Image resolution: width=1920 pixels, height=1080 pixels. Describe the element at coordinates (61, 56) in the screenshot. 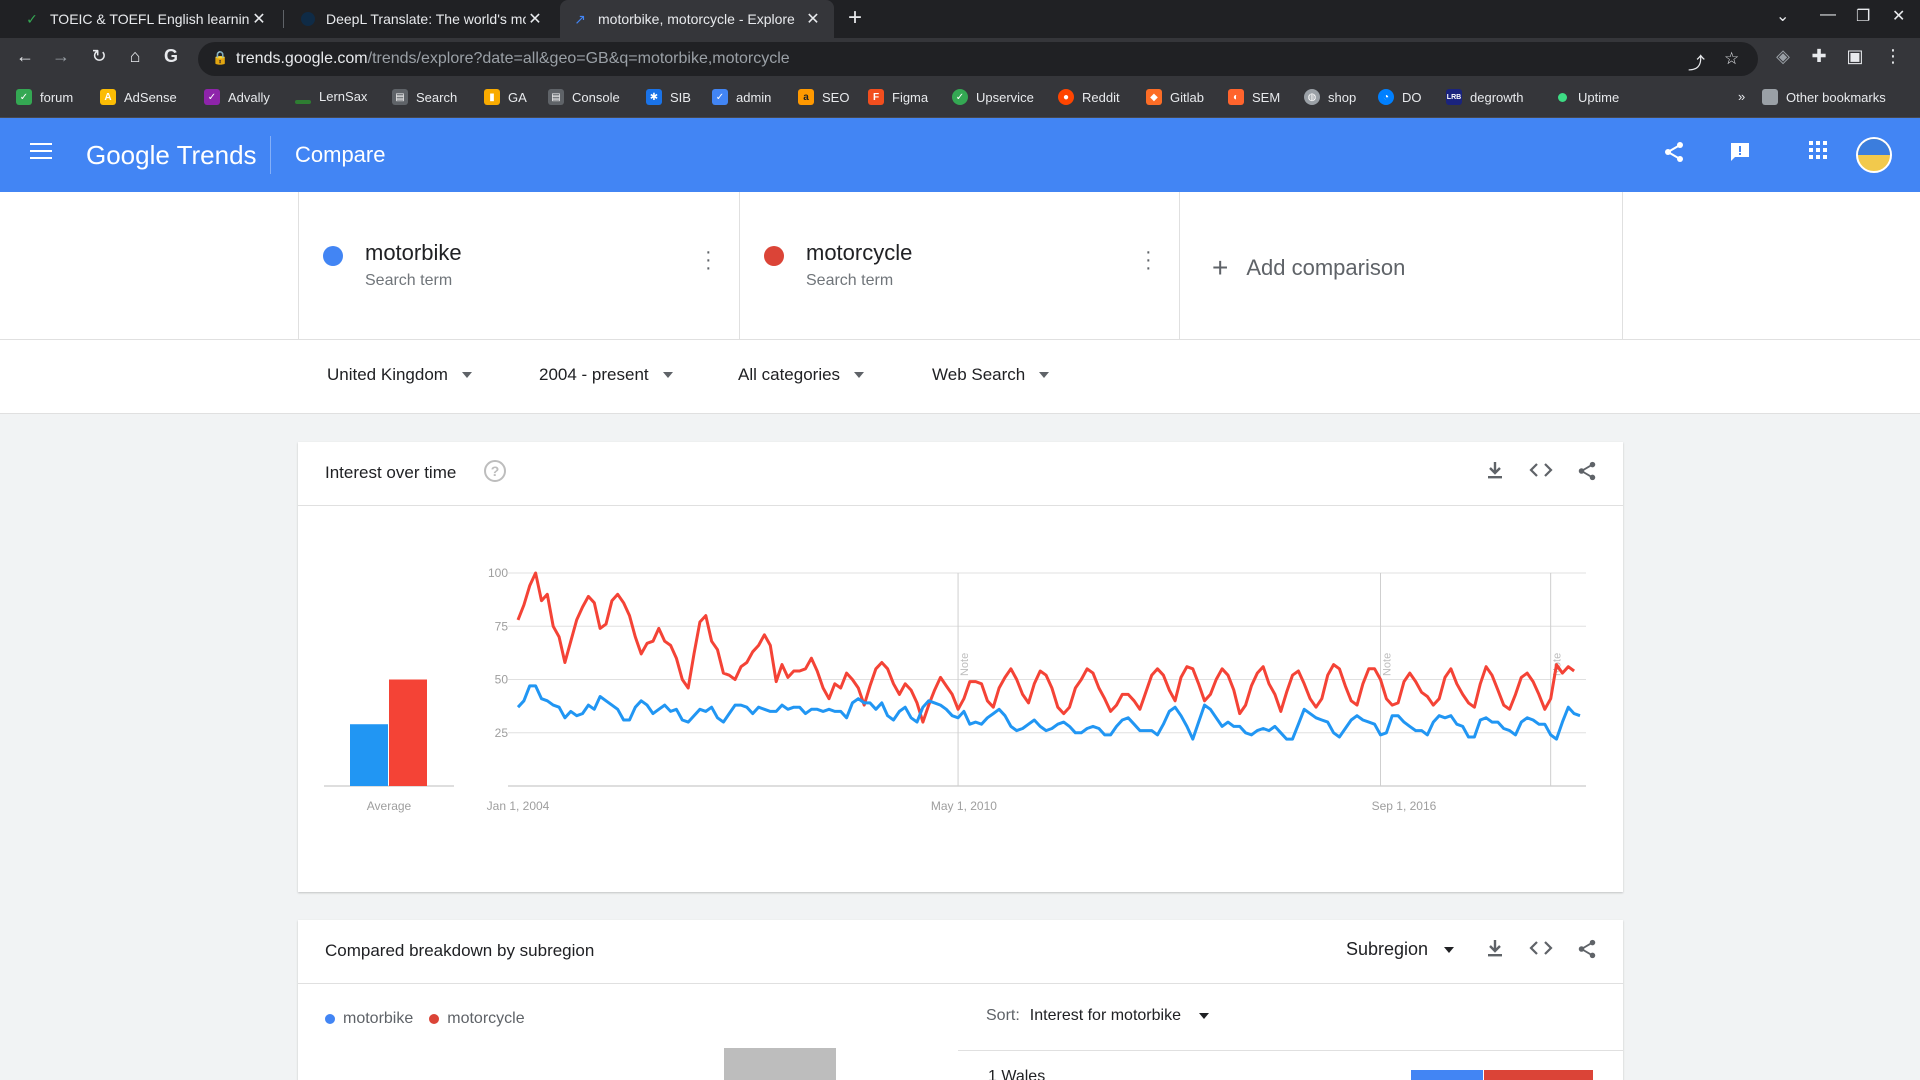

I see `forward-arrow-icon: →` at that location.